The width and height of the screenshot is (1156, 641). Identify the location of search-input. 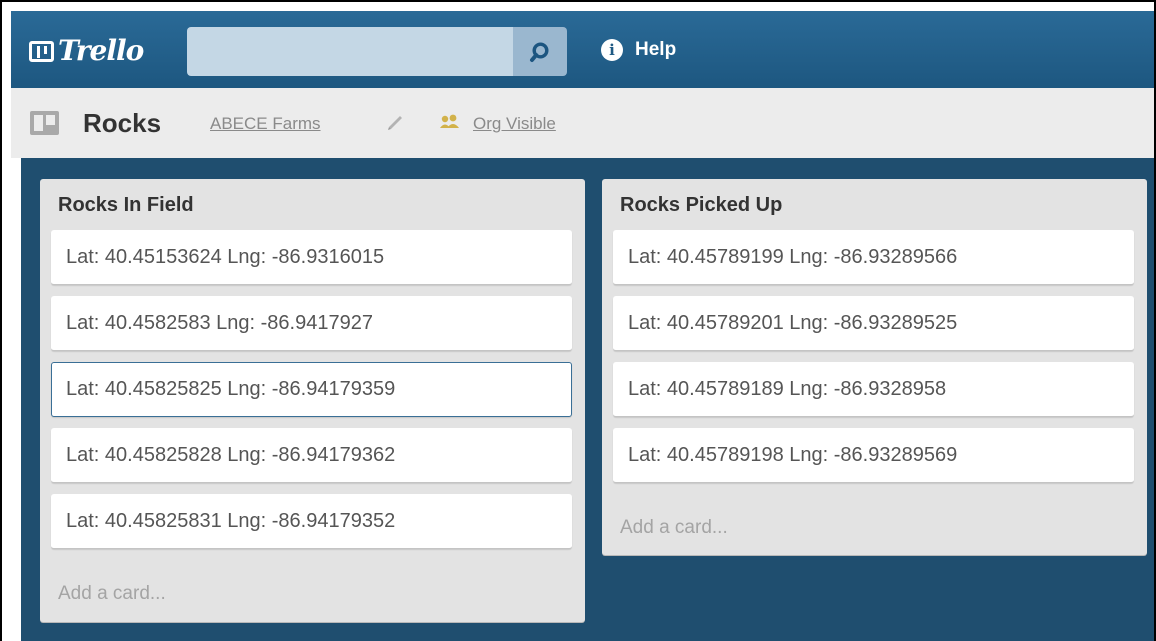
(350, 51).